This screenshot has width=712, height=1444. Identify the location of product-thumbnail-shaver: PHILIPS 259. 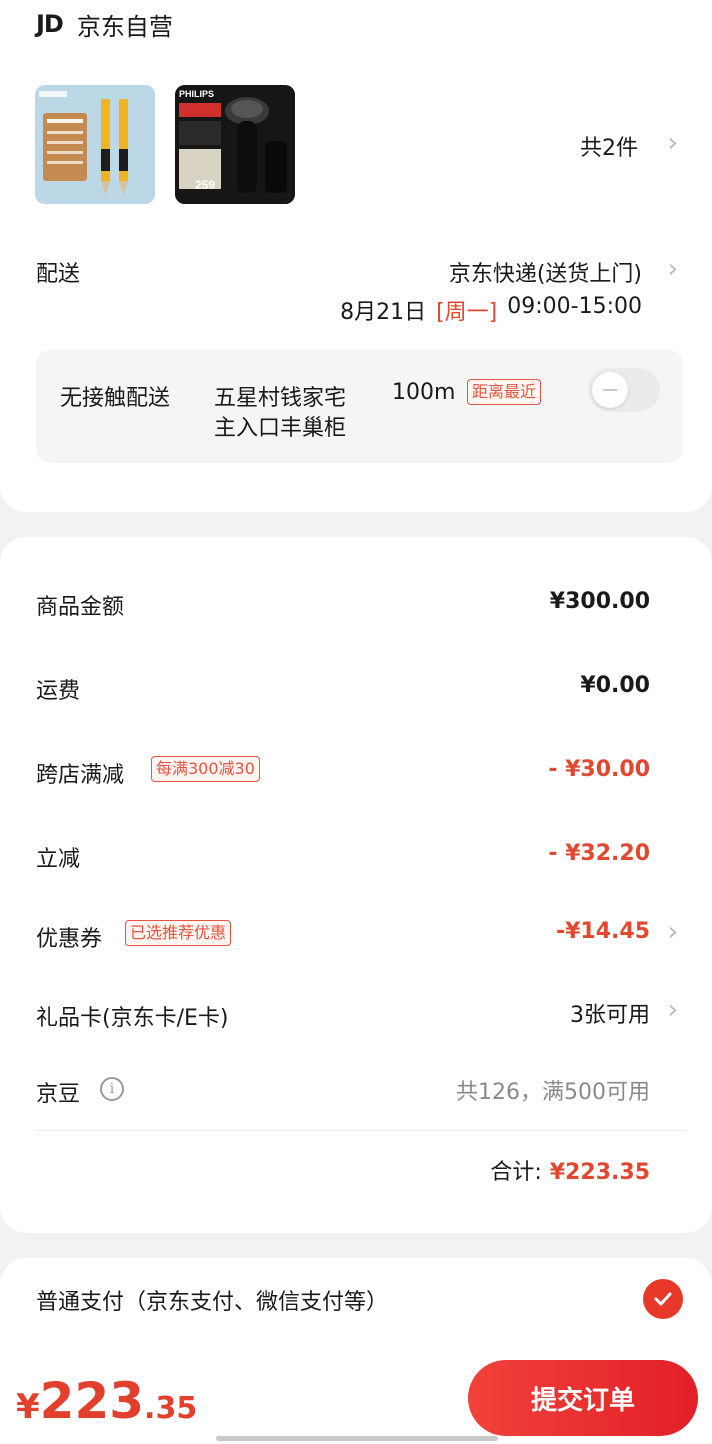
(235, 144).